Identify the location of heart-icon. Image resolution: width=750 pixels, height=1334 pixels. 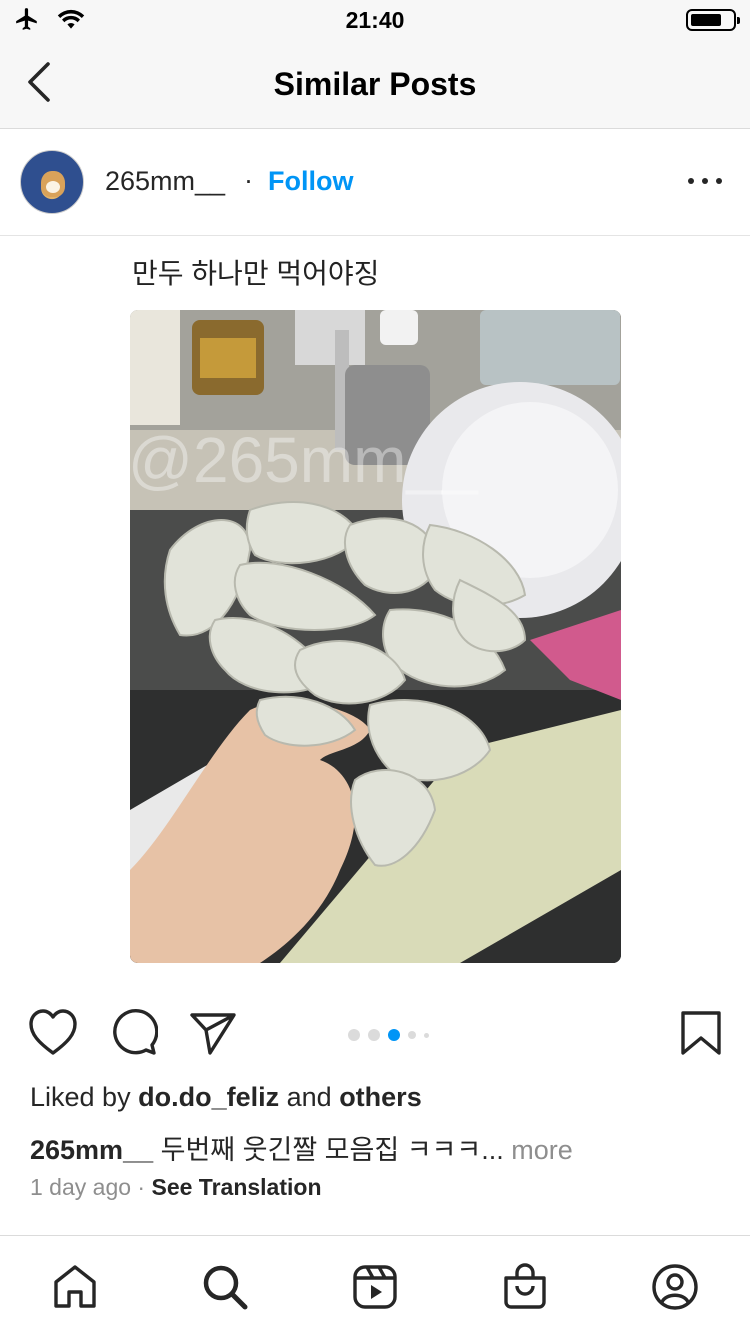
(53, 1032).